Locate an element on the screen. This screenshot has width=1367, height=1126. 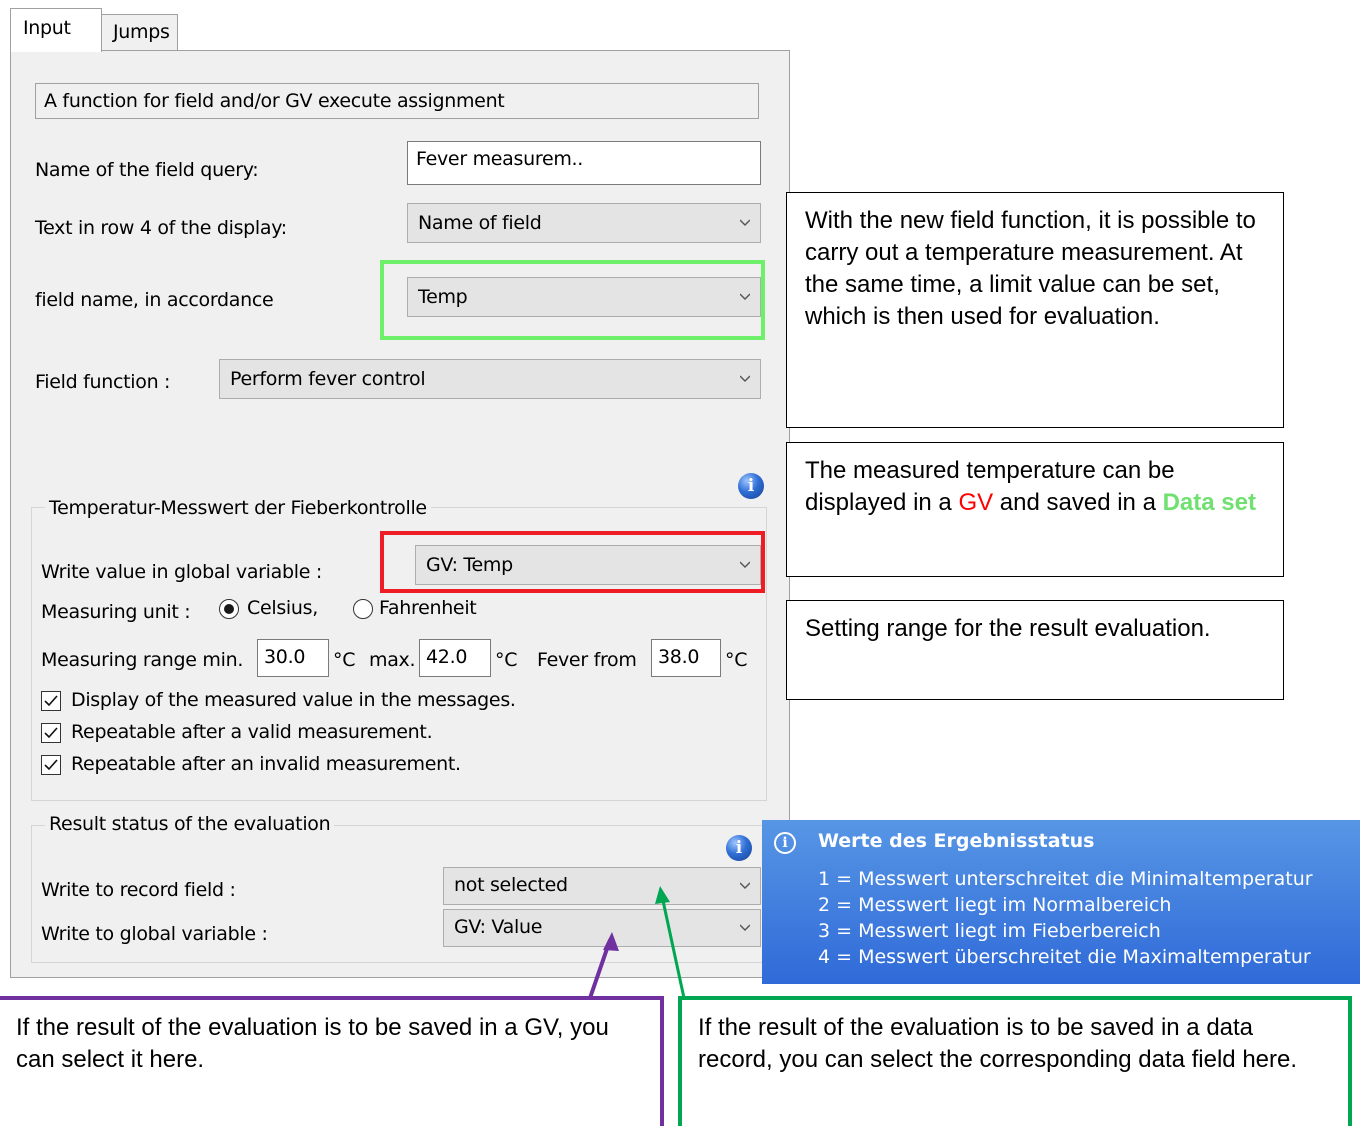
purple-arrowhead-icon is located at coordinates (611, 941).